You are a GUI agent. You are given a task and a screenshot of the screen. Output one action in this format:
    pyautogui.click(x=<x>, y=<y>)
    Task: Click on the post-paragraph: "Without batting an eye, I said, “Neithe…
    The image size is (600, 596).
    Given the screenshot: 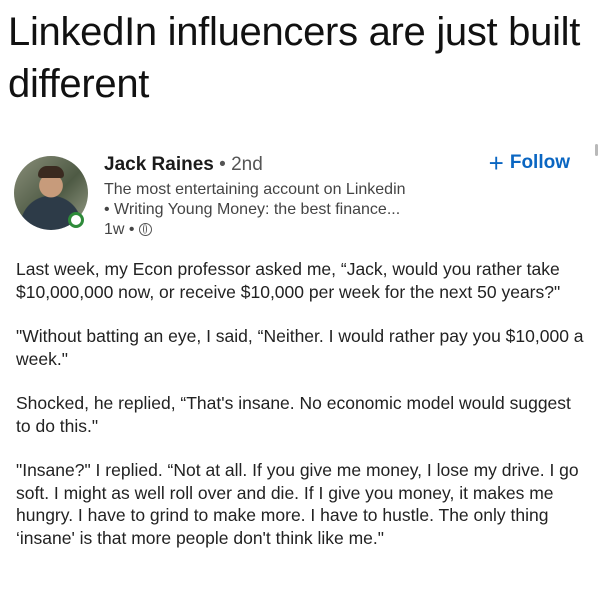 What is the action you would take?
    pyautogui.click(x=300, y=347)
    